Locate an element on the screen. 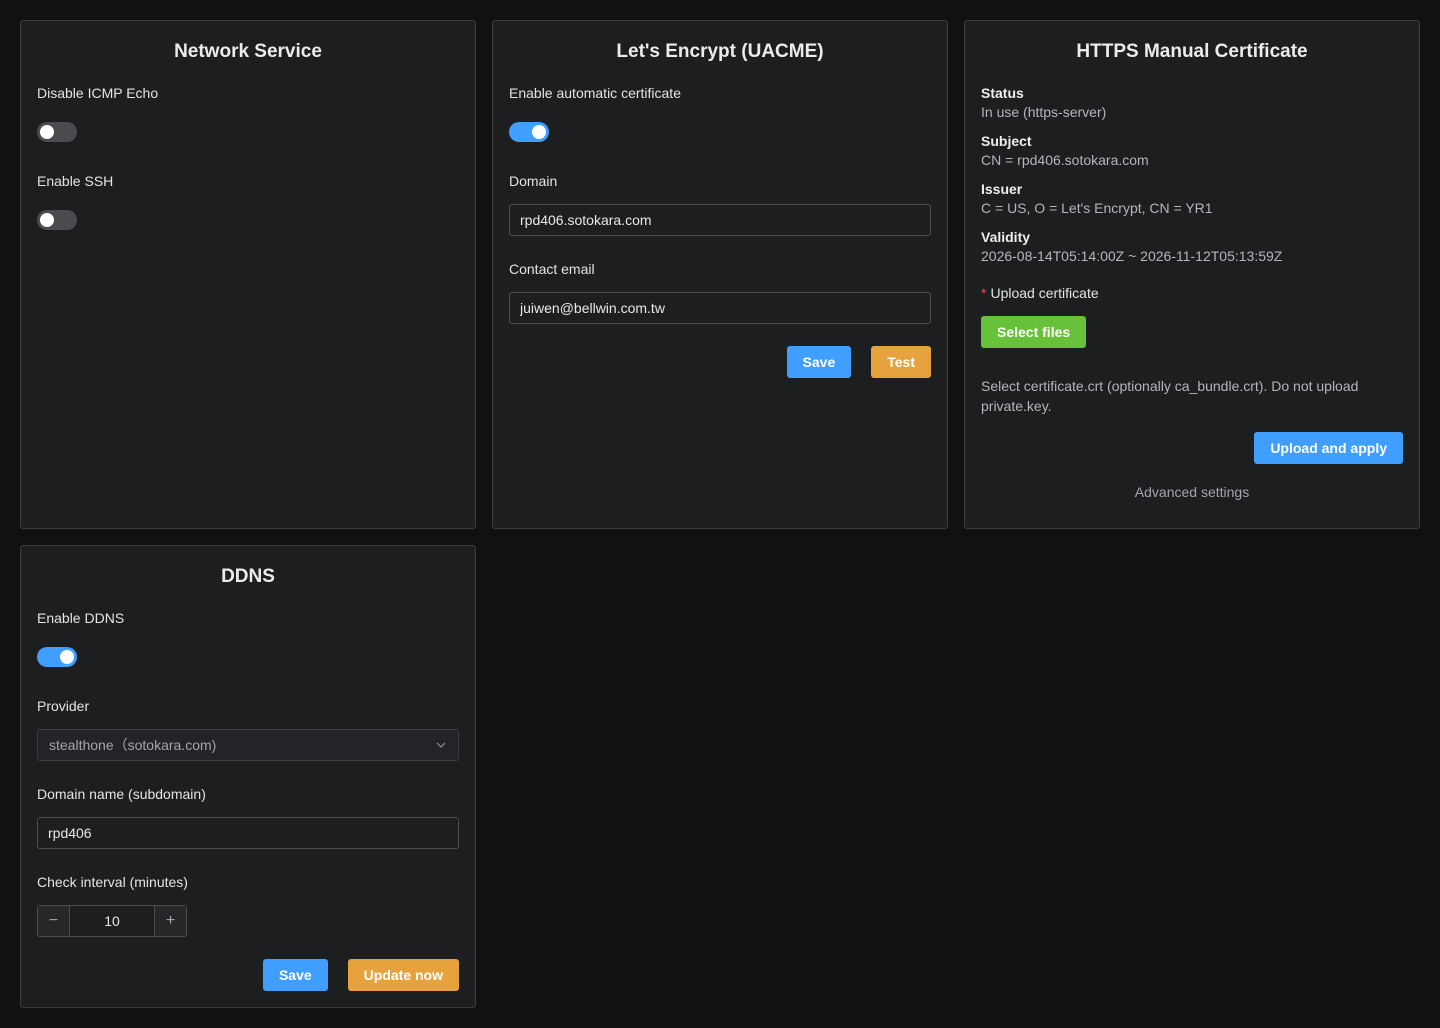 This screenshot has height=1028, width=1440. subdomain-label: Domain name (subdomain) is located at coordinates (121, 794).